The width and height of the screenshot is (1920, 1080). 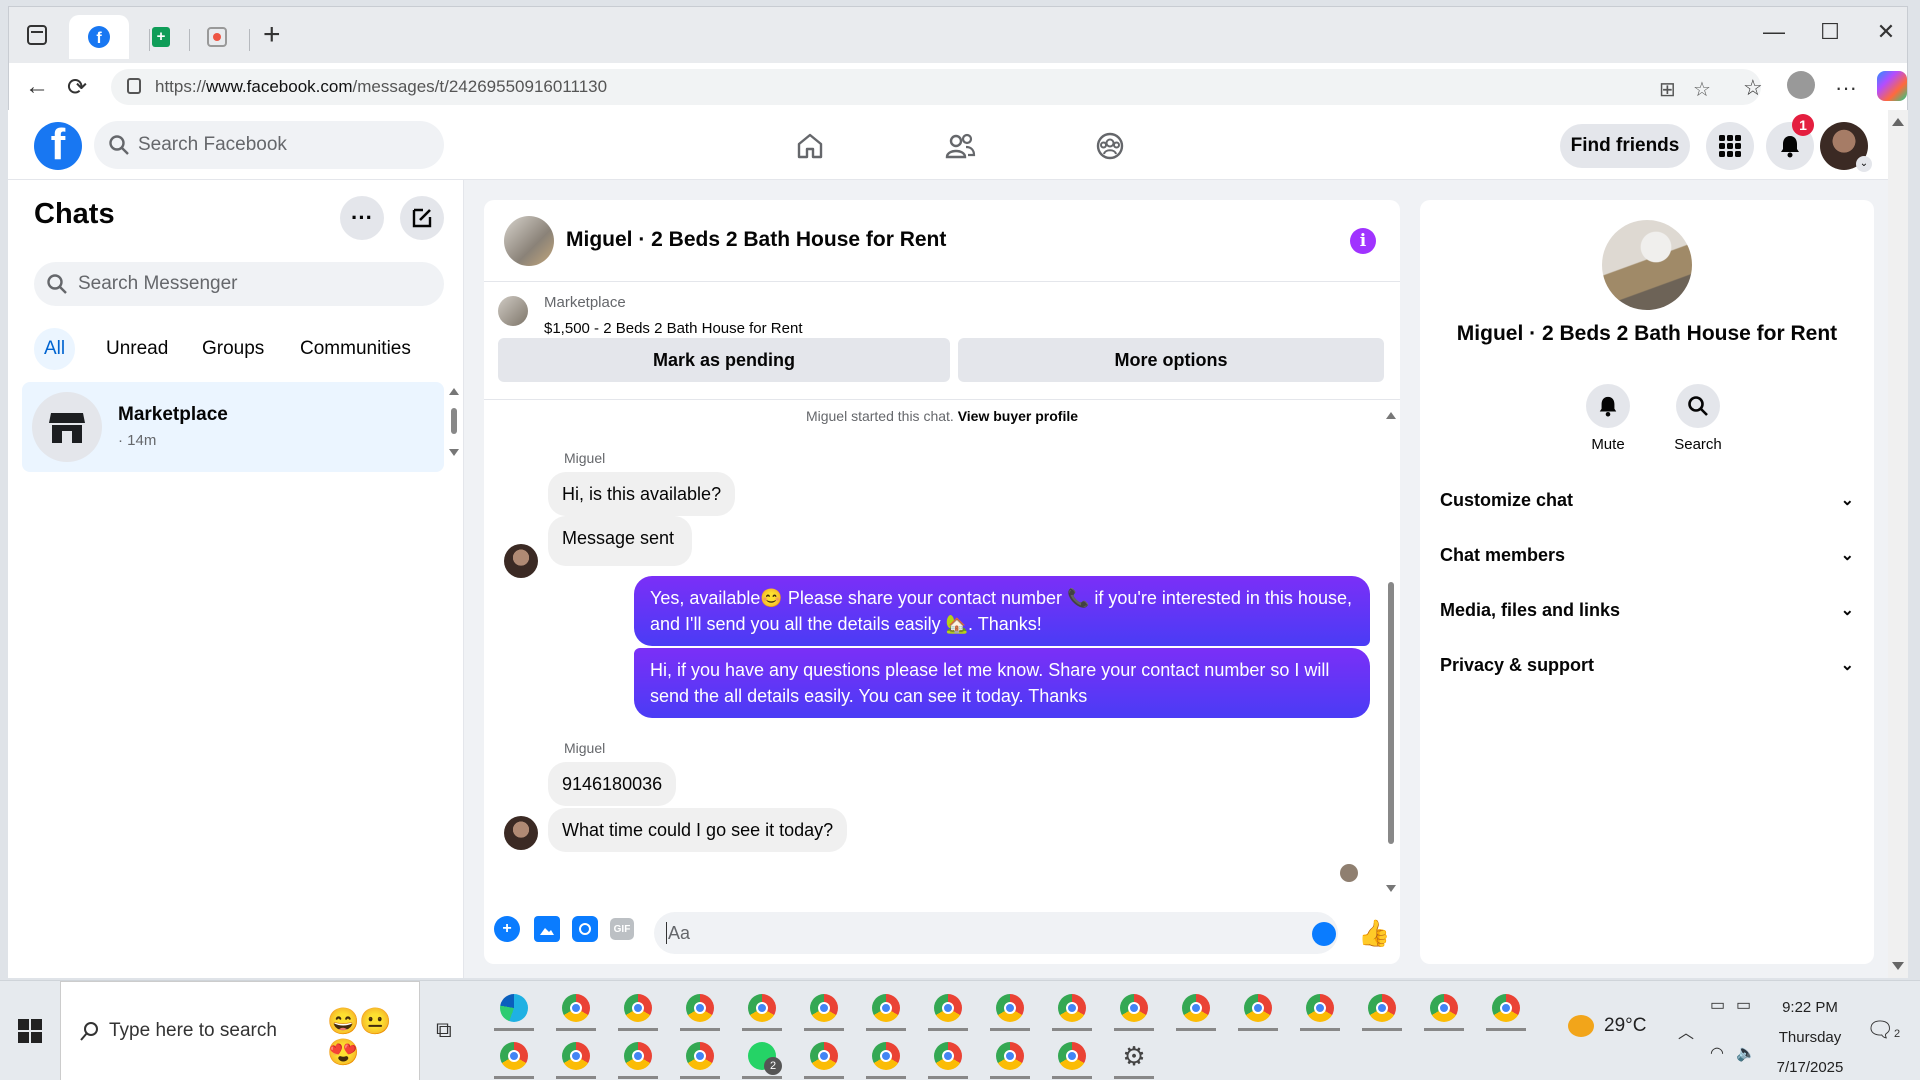 I want to click on find-friends-button: Find friends, so click(x=1625, y=146).